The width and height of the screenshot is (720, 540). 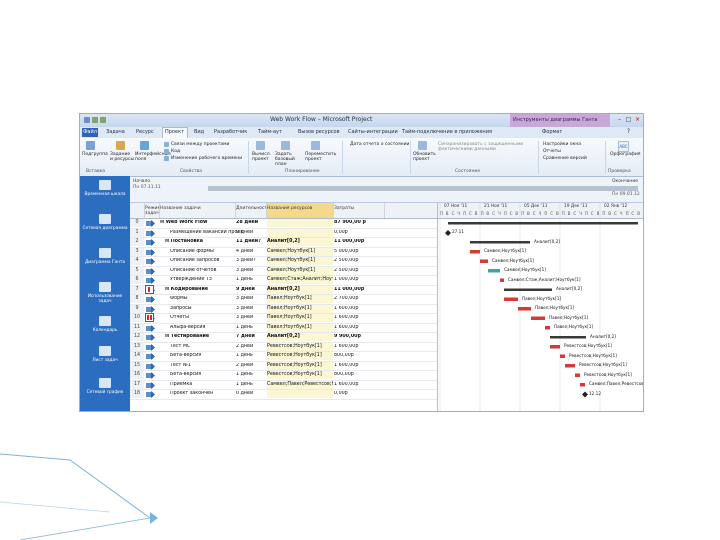 What do you see at coordinates (300, 210) in the screenshot?
I see `header-resource-names: Названия ресурсов` at bounding box center [300, 210].